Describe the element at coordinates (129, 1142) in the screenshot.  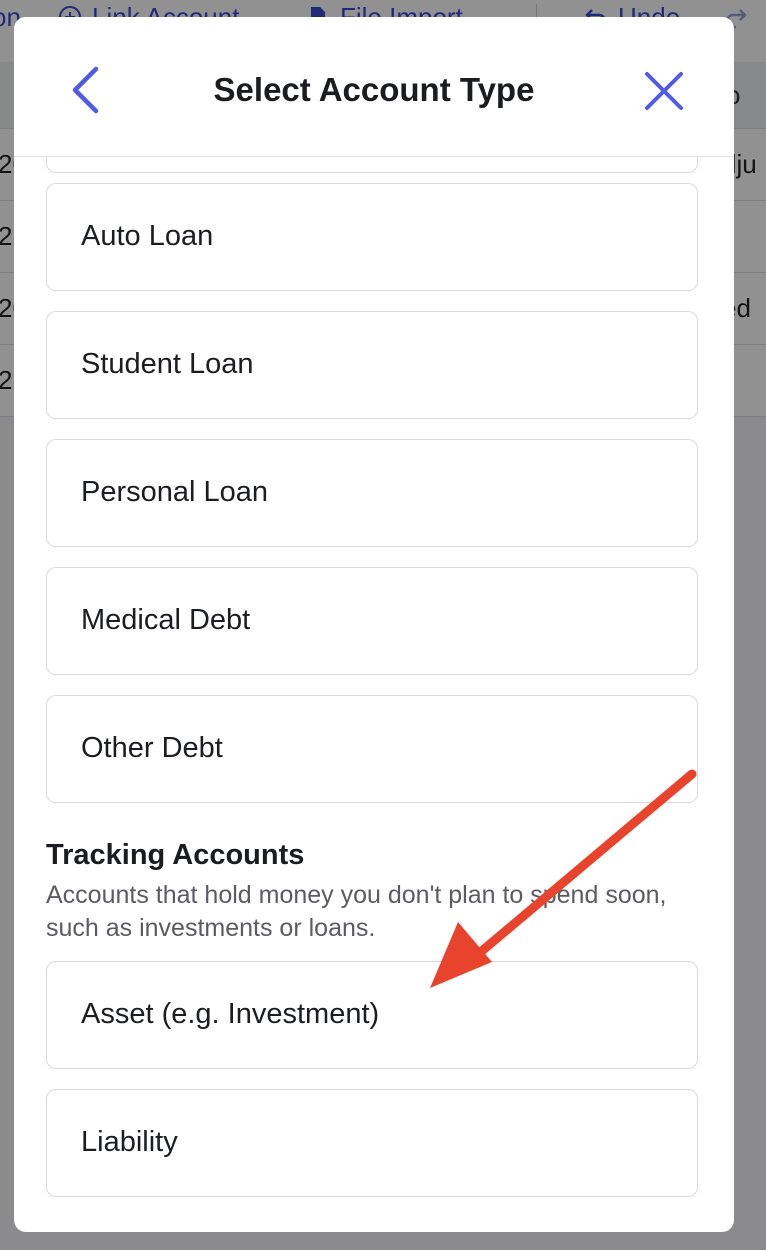
I see `option-label: Liability` at that location.